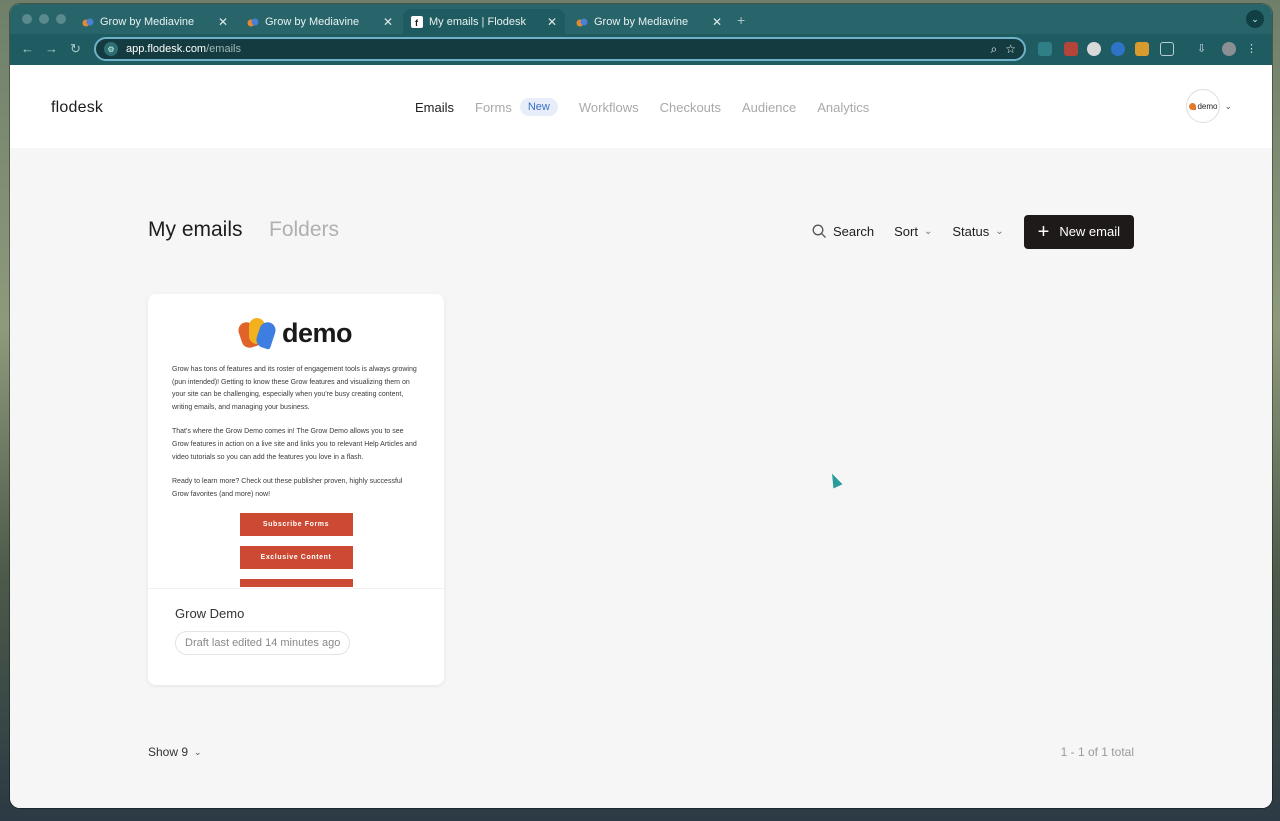  I want to click on preview-cta-button-partial, so click(296, 583).